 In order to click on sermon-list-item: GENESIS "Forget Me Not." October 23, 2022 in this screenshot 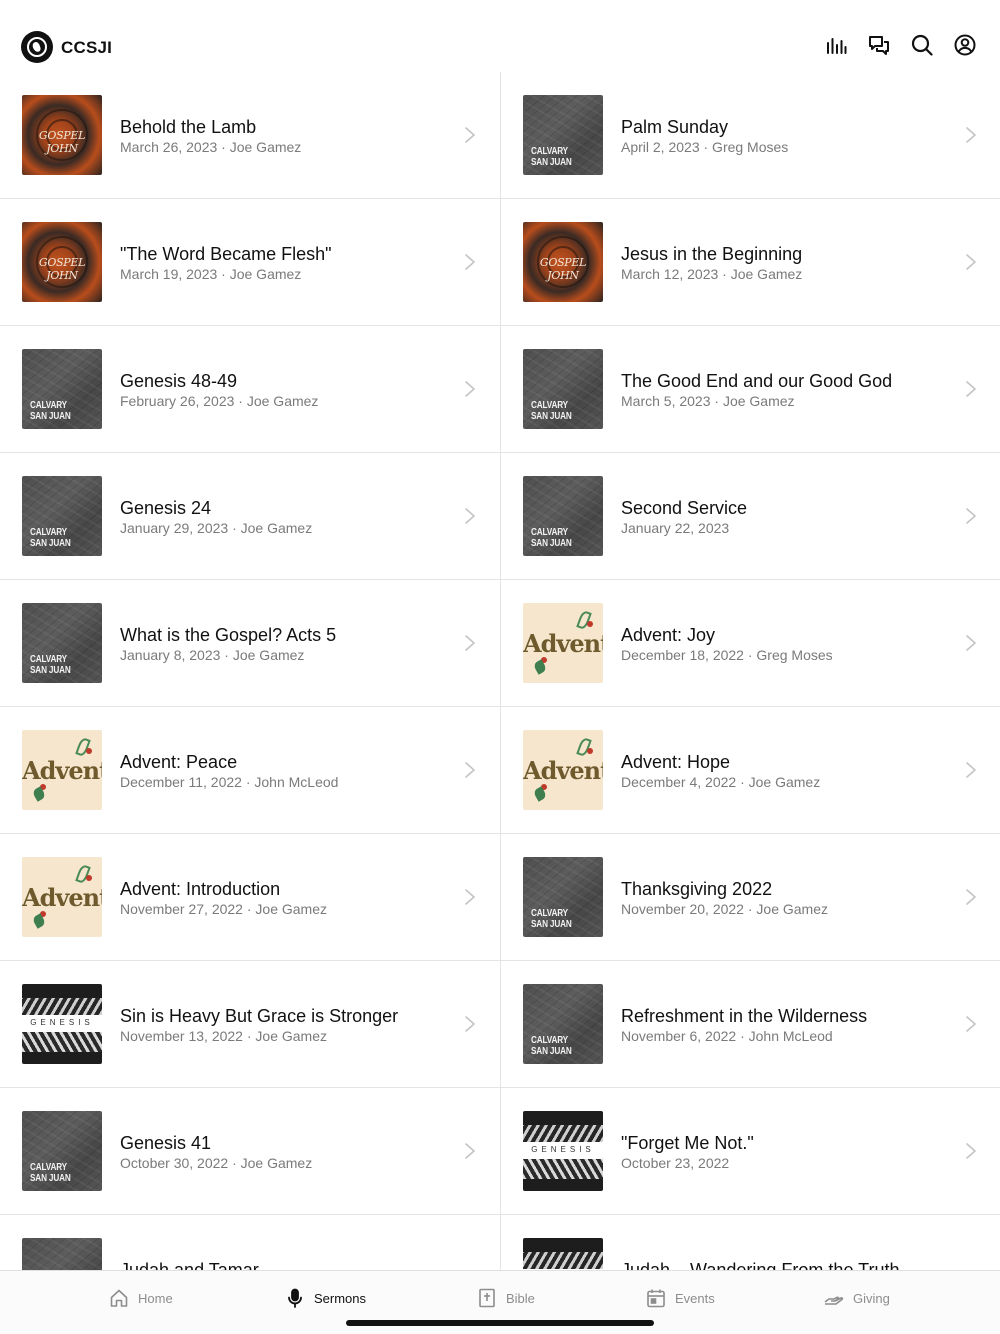, I will do `click(750, 1151)`.